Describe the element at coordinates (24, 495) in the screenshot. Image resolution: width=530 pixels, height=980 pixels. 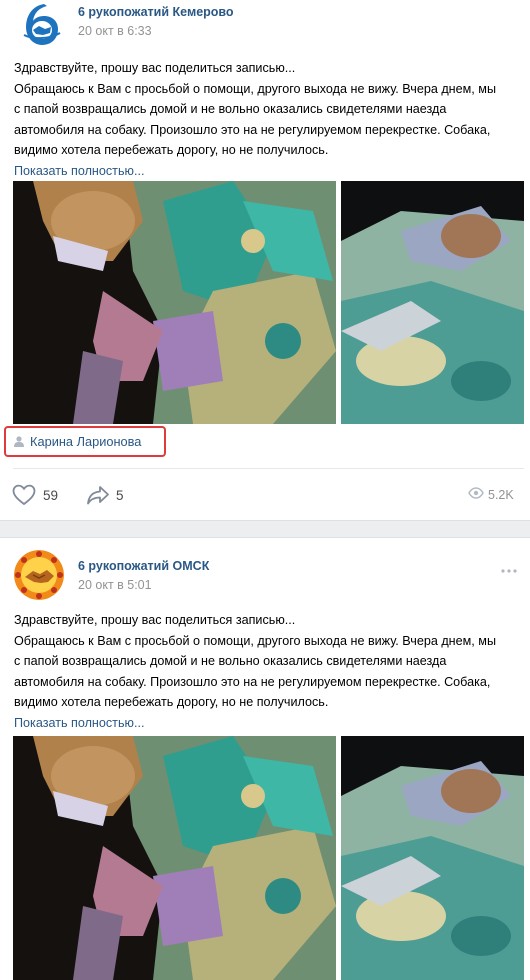
I see `heart-icon` at that location.